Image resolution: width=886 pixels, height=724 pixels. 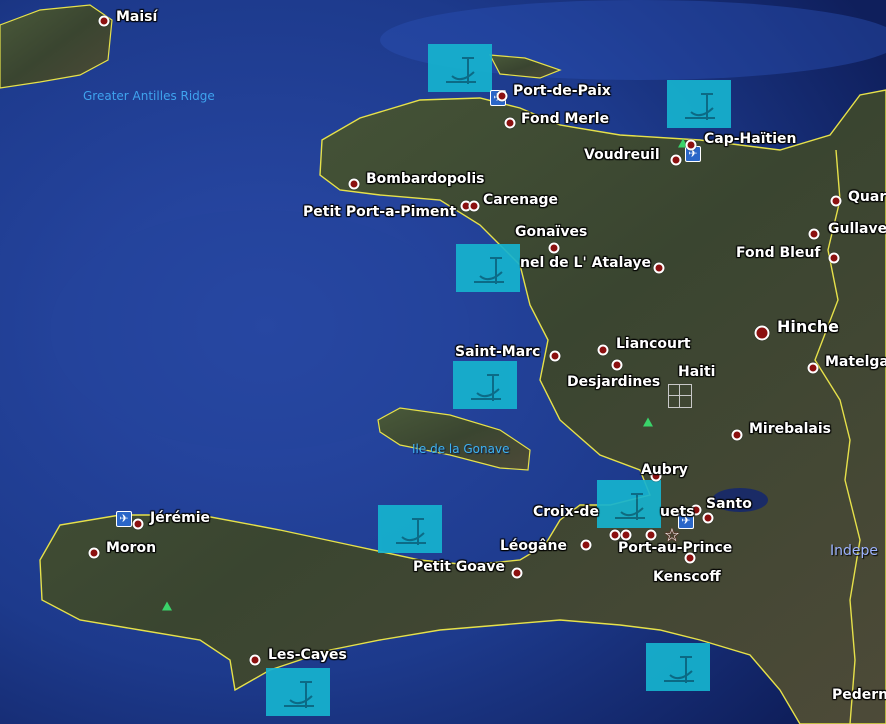 I want to click on place-label-port-au-prince: Port-au-Prince, so click(x=675, y=548).